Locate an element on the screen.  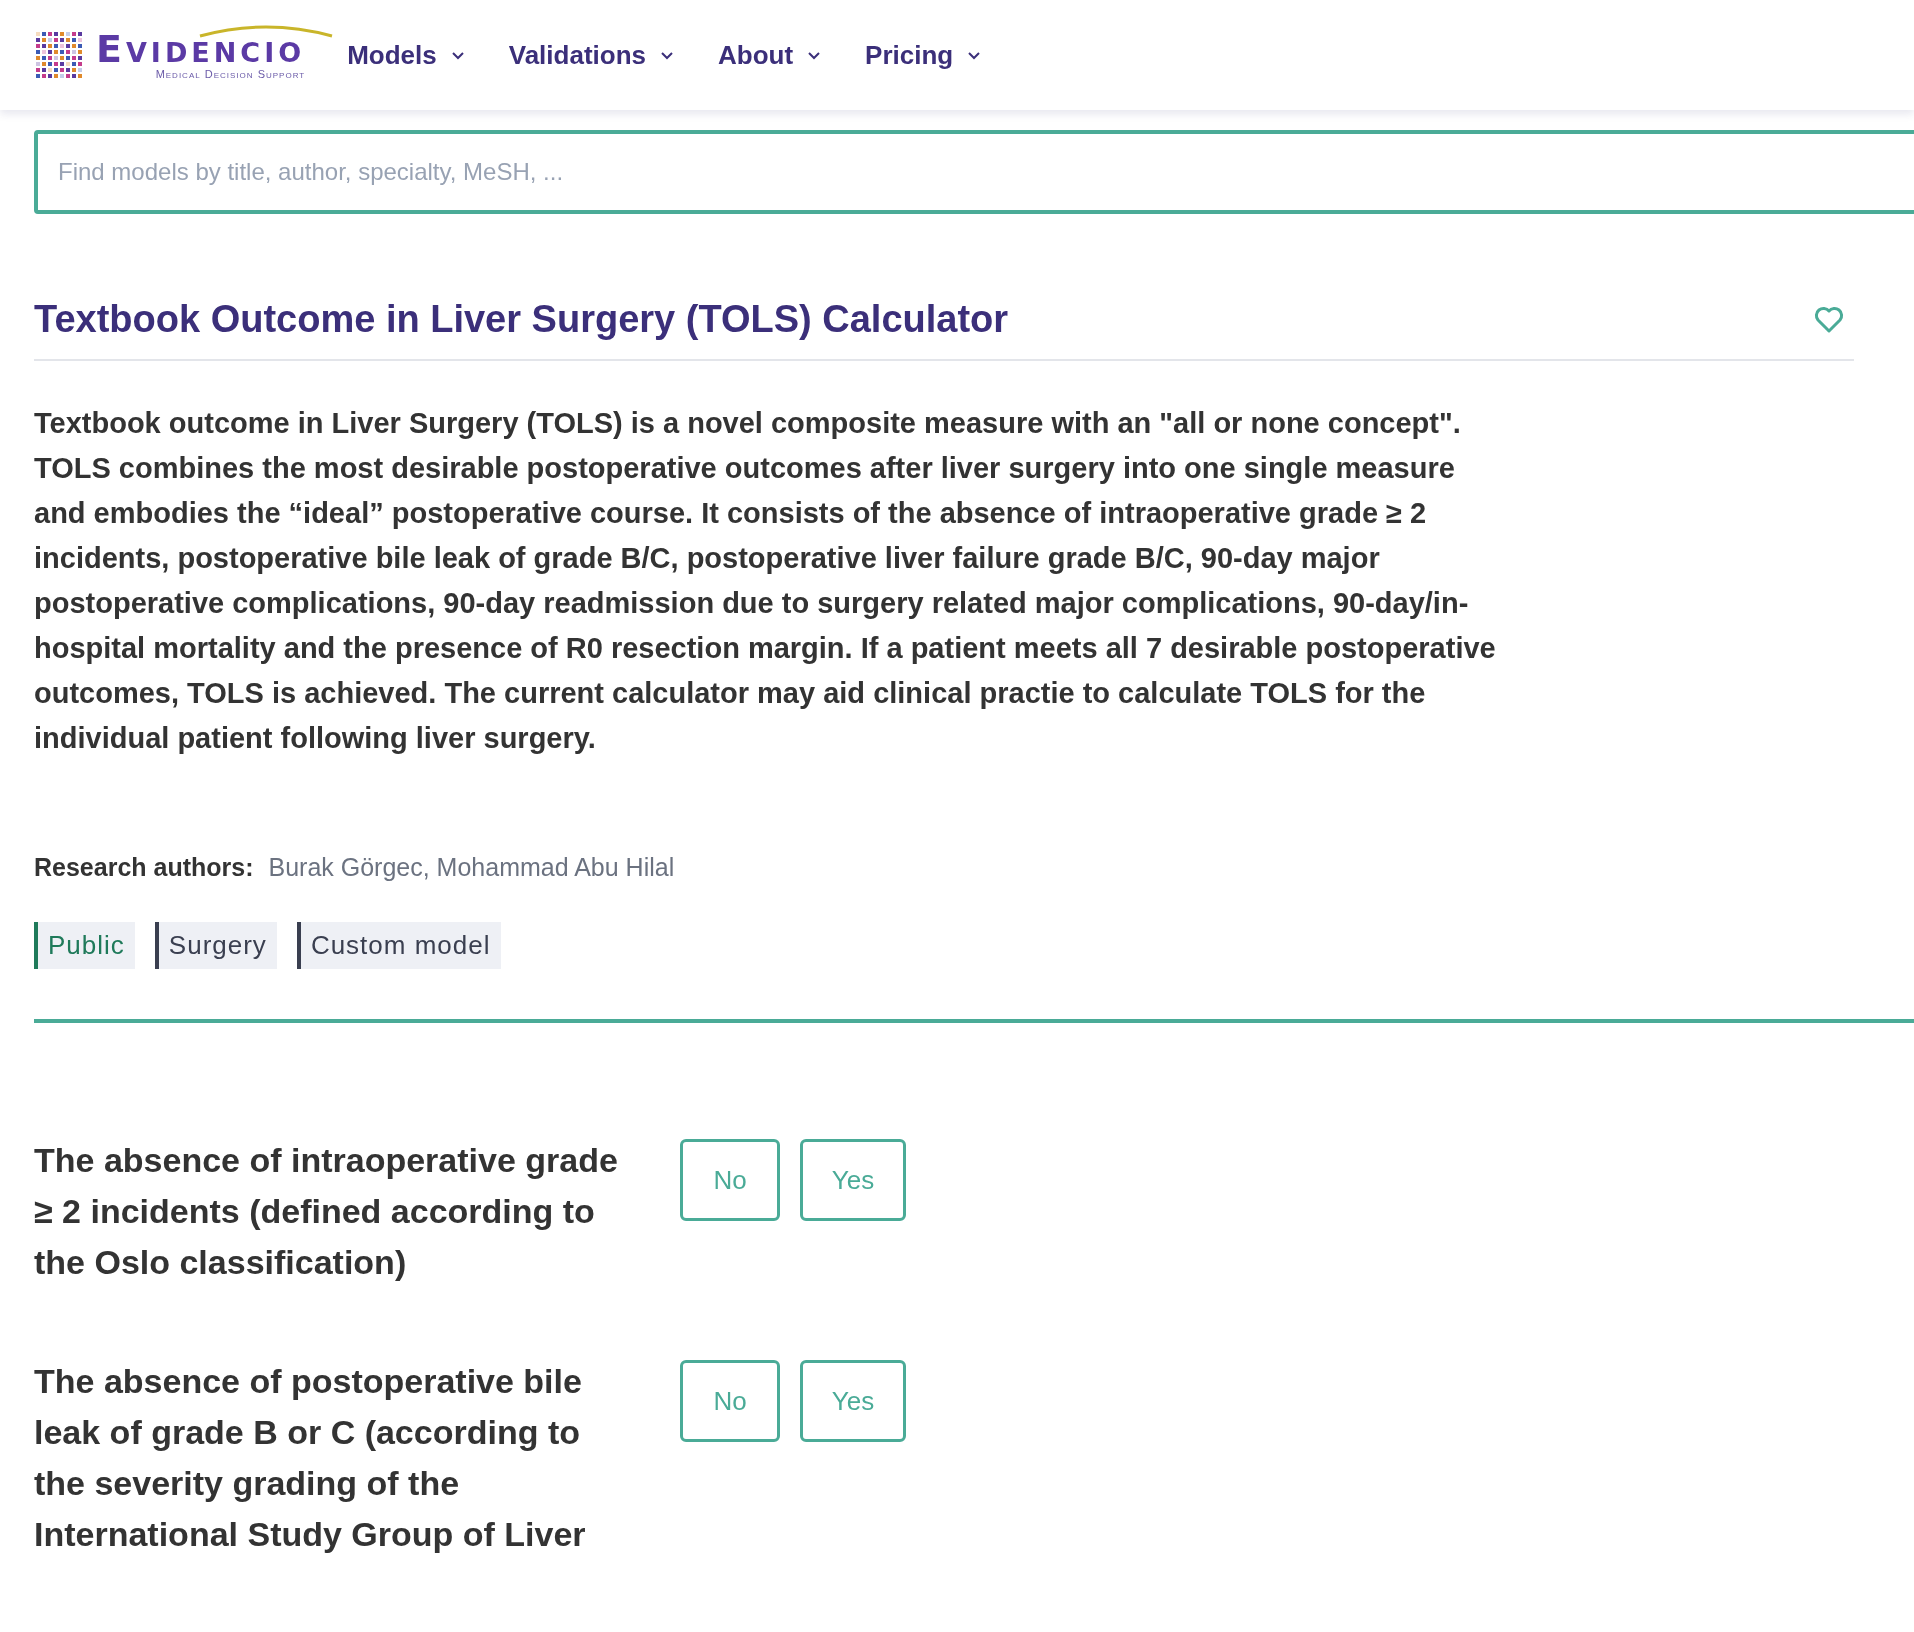
nav-menu-item: About is located at coordinates (770, 55).